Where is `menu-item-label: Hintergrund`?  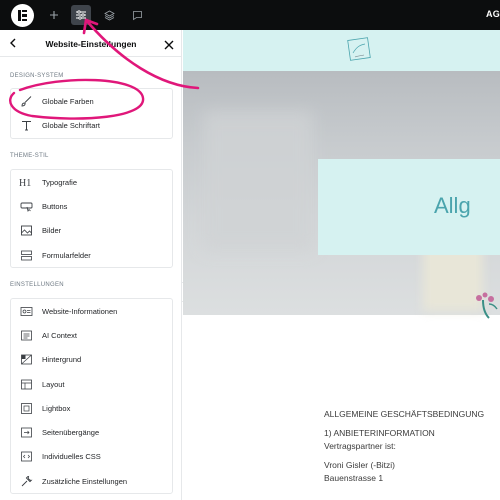 menu-item-label: Hintergrund is located at coordinates (62, 360).